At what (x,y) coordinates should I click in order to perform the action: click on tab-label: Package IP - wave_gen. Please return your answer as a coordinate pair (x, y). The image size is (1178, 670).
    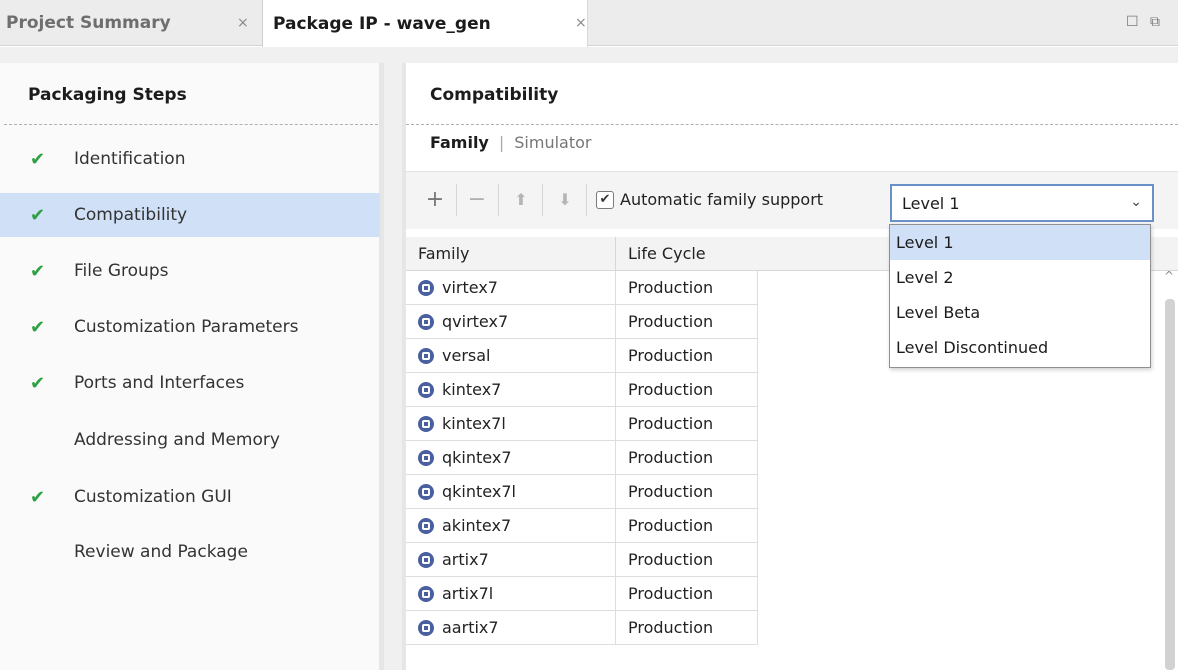
    Looking at the image, I should click on (382, 23).